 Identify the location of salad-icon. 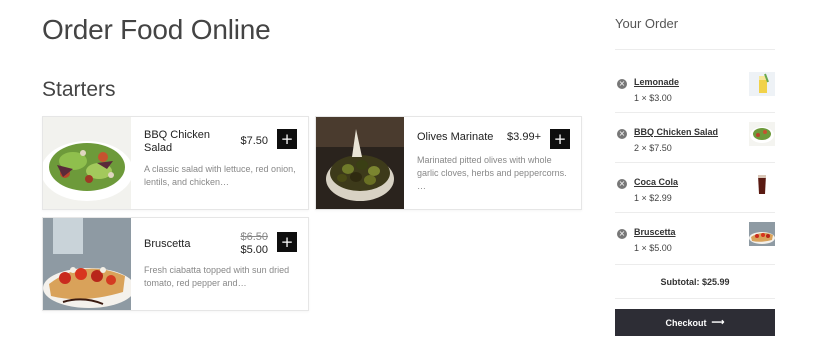
(762, 134).